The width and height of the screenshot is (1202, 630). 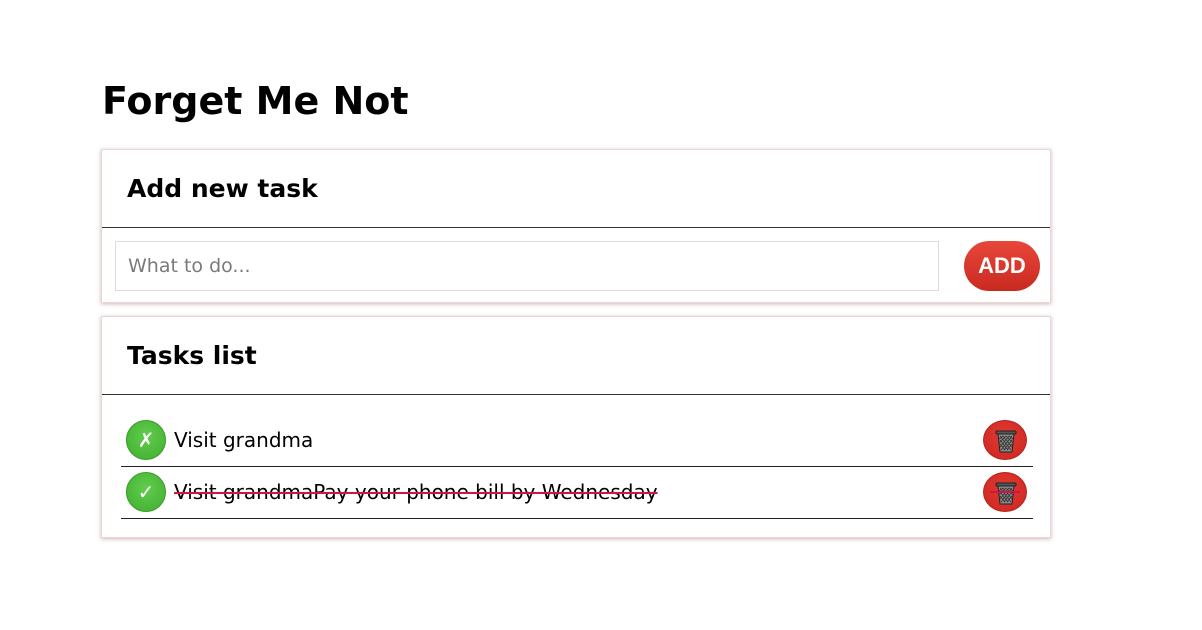 I want to click on add-task-header: Add new task, so click(x=576, y=189).